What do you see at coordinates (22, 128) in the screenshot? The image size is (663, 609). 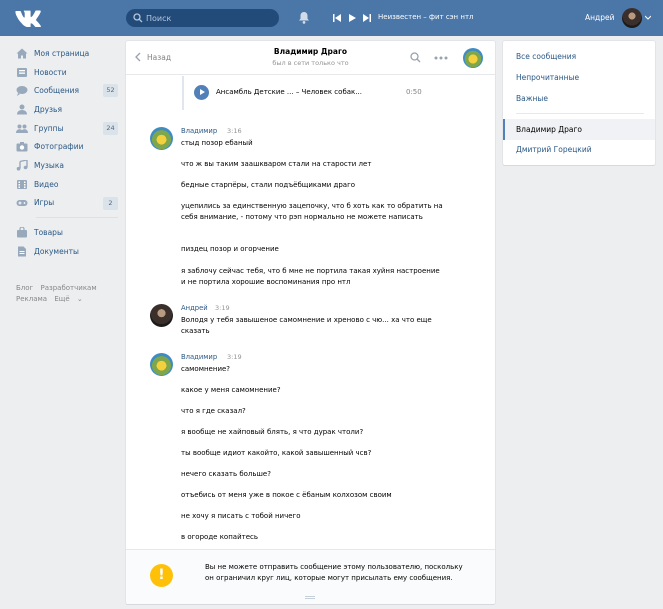 I see `groups-icon` at bounding box center [22, 128].